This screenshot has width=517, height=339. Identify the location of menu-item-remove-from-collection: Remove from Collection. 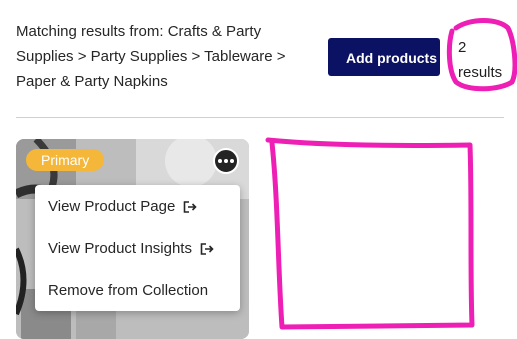
(128, 291).